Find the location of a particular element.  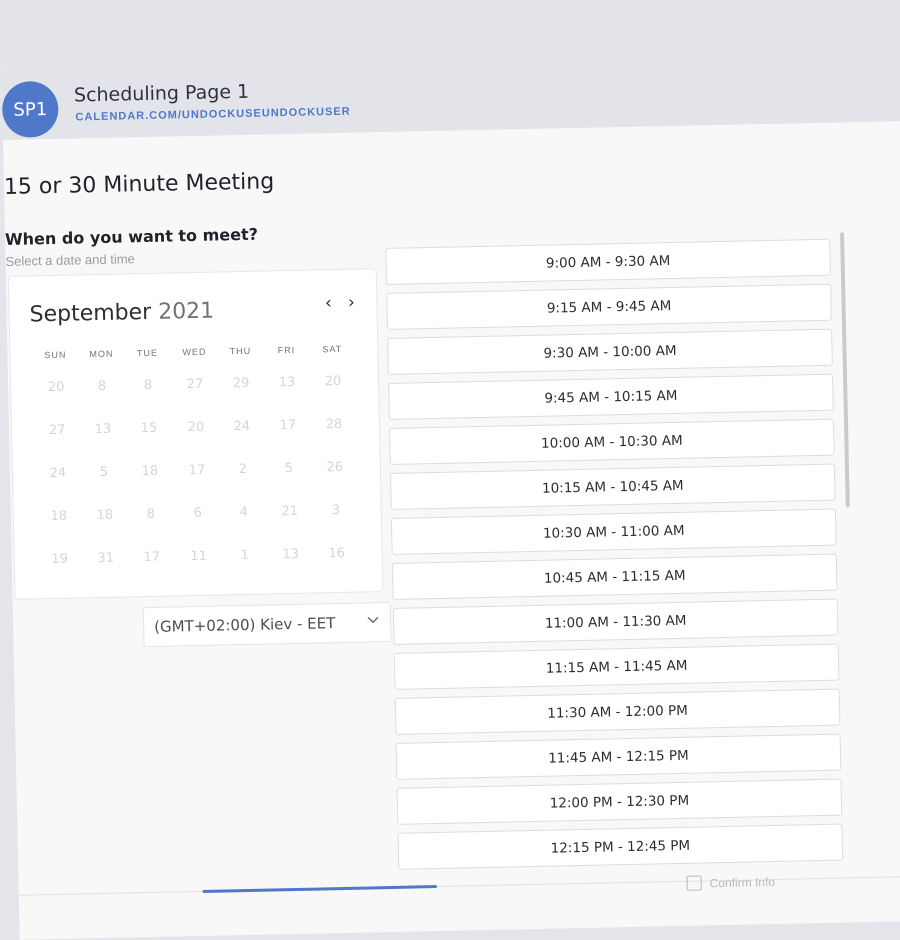

calendar-day: 4 is located at coordinates (244, 512).